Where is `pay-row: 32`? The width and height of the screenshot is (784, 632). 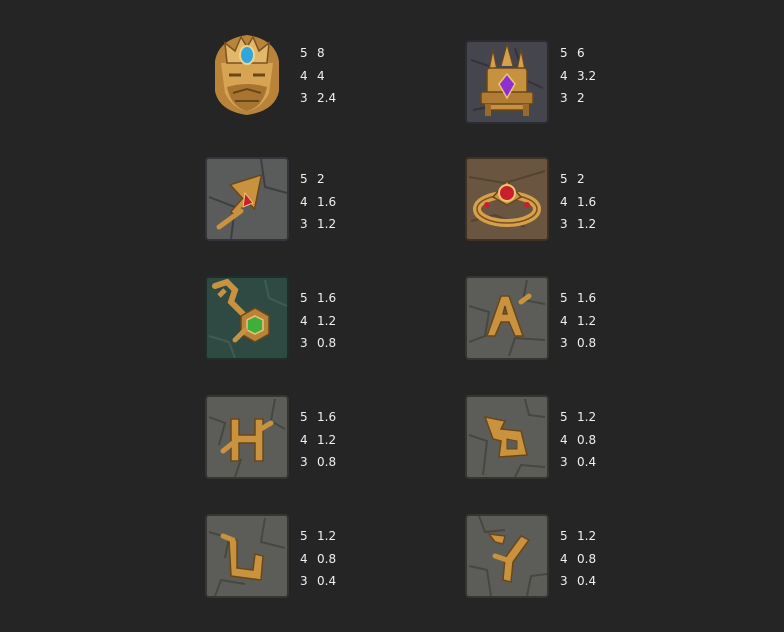
pay-row: 32 is located at coordinates (578, 98).